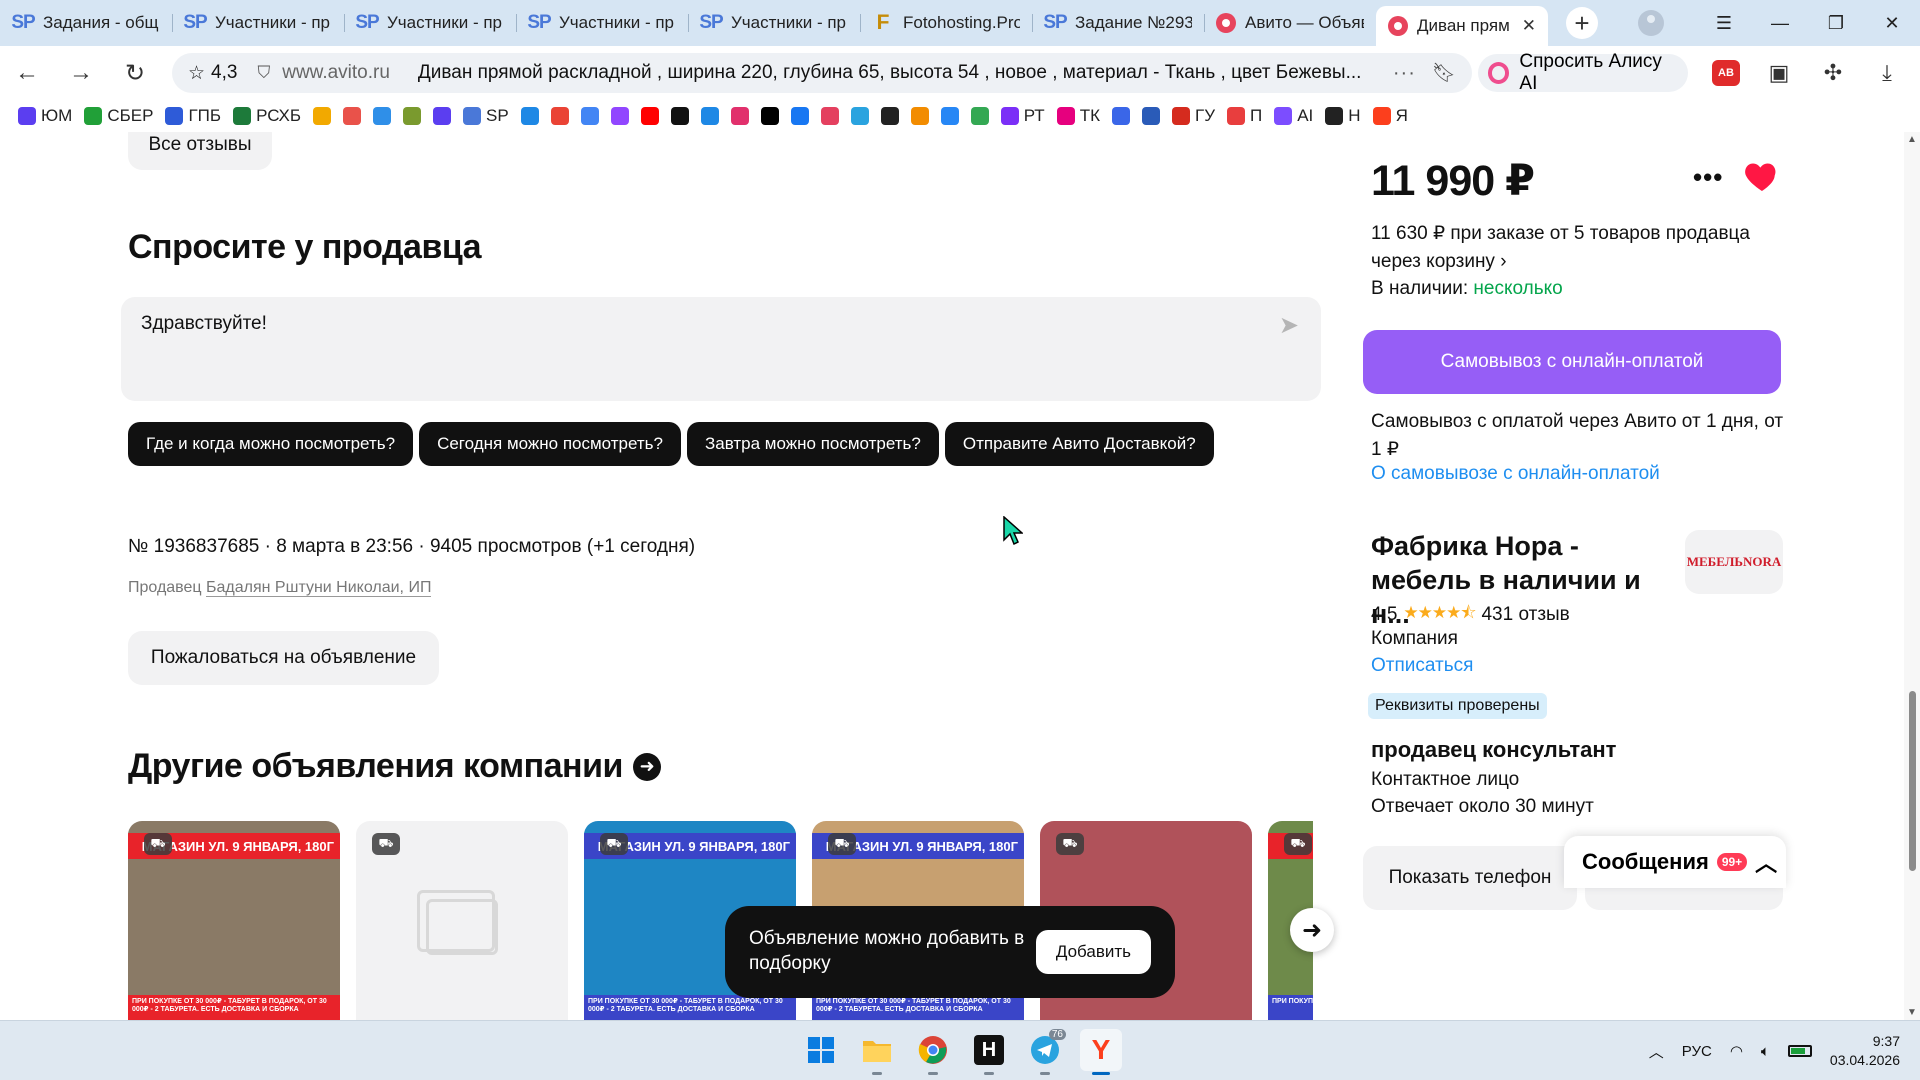 This screenshot has width=1920, height=1080. Describe the element at coordinates (1736, 1051) in the screenshot. I see `wifi-icon: ◠` at that location.